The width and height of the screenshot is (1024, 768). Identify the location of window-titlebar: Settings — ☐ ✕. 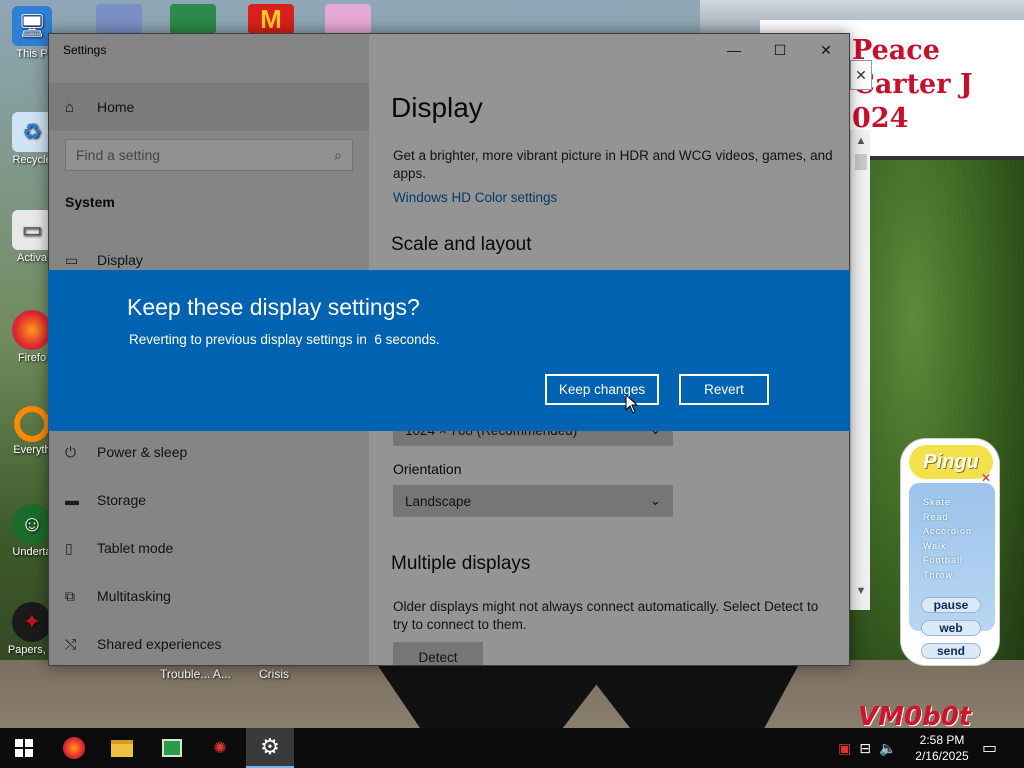
(449, 50).